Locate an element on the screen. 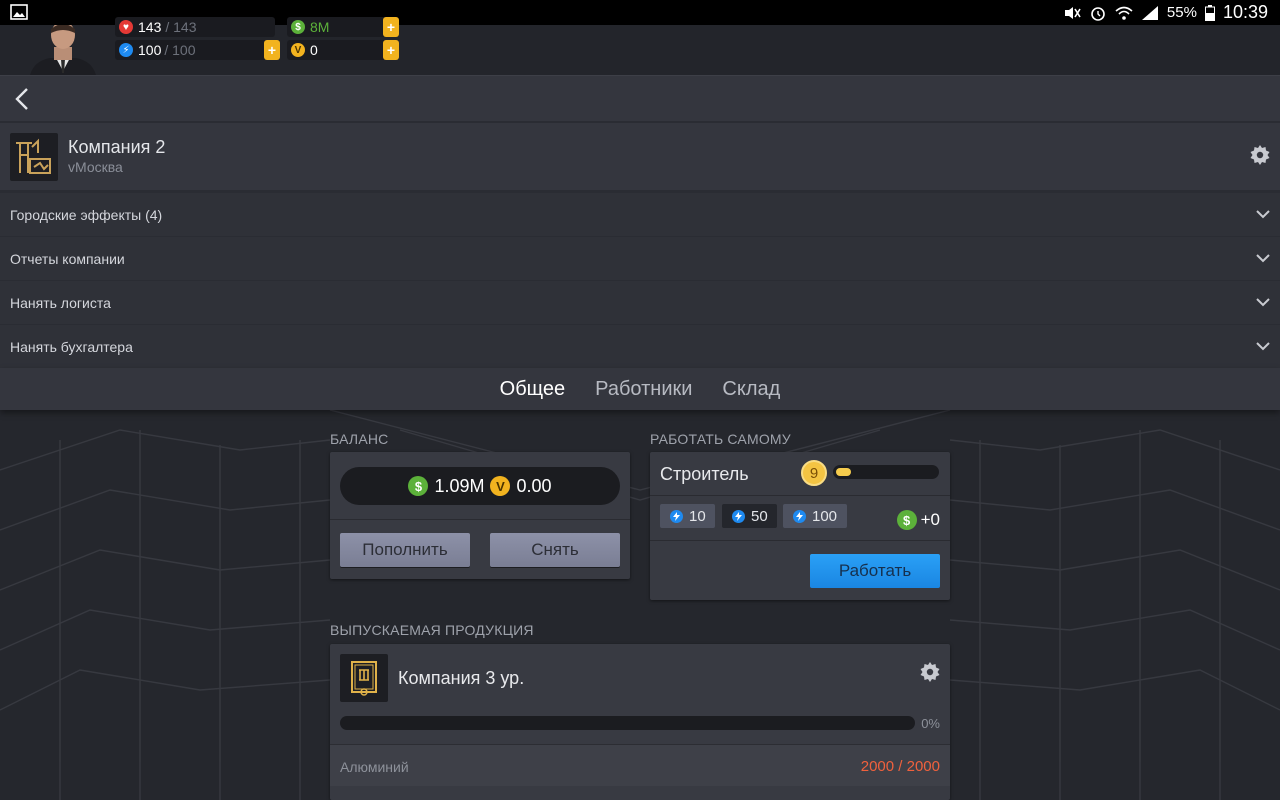  resource-row: Алюминий 2000 / 2000 is located at coordinates (640, 765).